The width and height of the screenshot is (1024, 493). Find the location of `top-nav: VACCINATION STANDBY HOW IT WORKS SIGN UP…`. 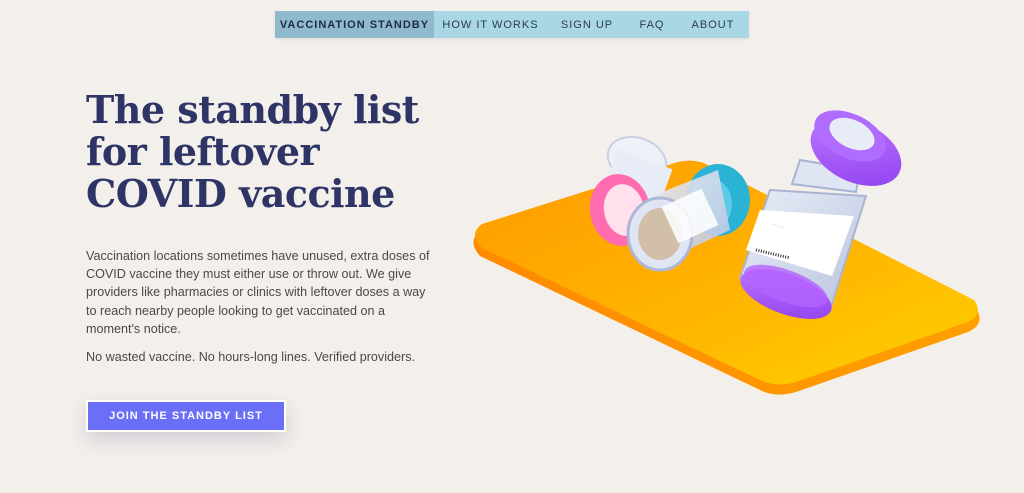

top-nav: VACCINATION STANDBY HOW IT WORKS SIGN UP… is located at coordinates (512, 24).